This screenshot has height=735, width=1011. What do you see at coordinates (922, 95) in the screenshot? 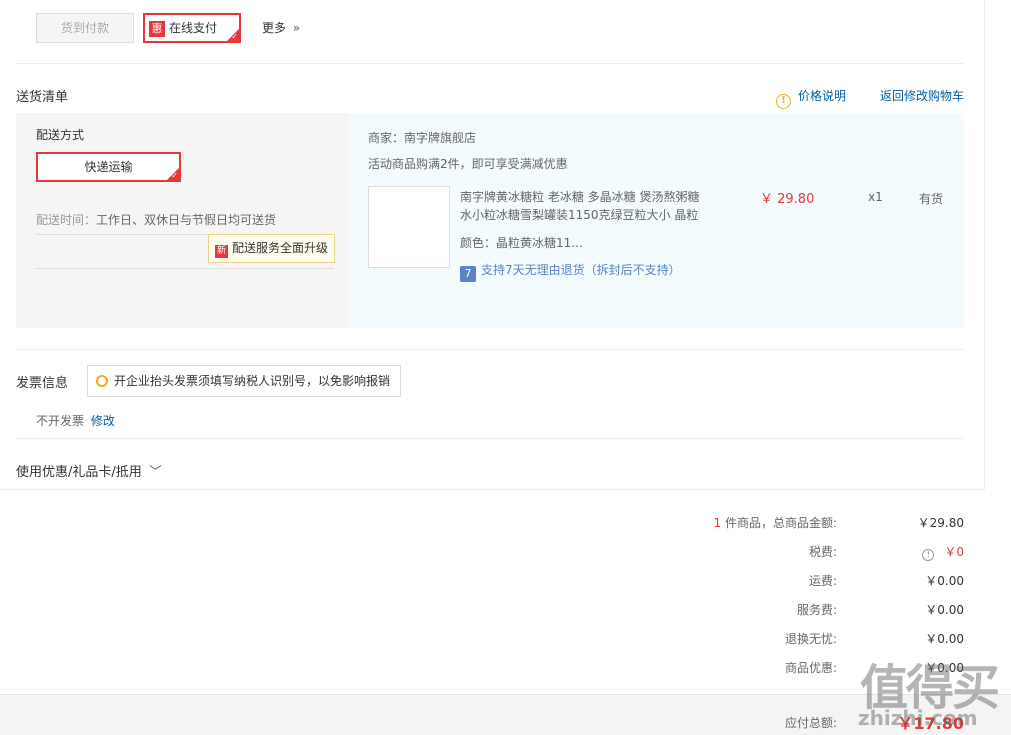
I see `back-to-cart-link: 返回修改购物车` at bounding box center [922, 95].